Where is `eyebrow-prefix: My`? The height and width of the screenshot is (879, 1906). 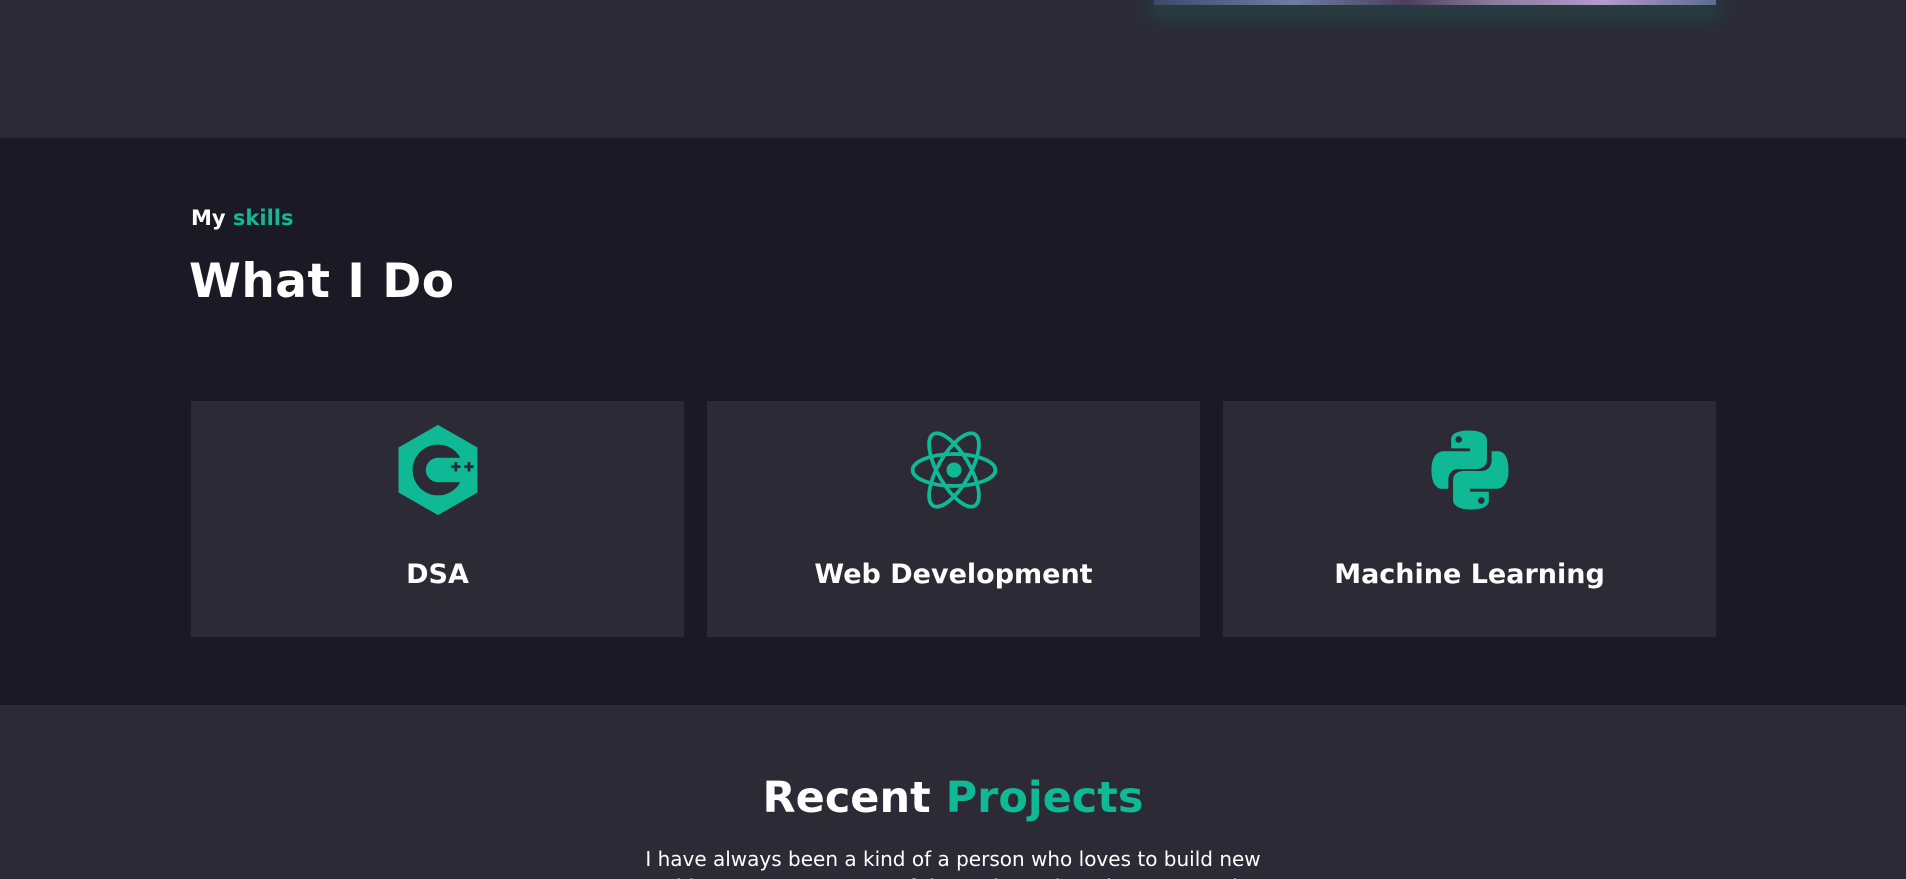
eyebrow-prefix: My is located at coordinates (208, 218).